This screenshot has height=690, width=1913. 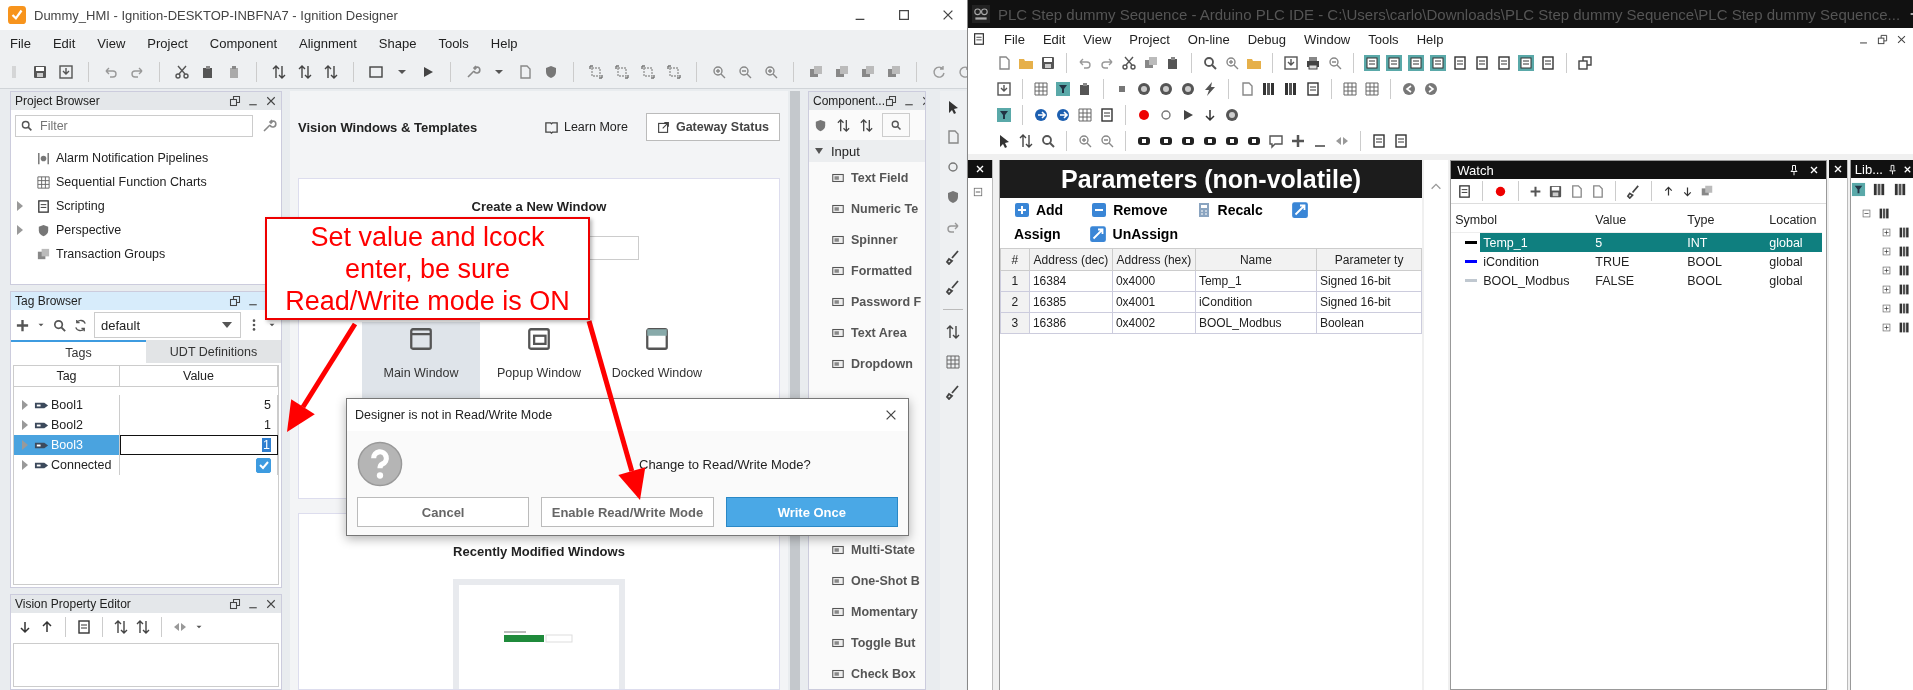 What do you see at coordinates (539, 360) in the screenshot?
I see `window-type-tile: Popup Window` at bounding box center [539, 360].